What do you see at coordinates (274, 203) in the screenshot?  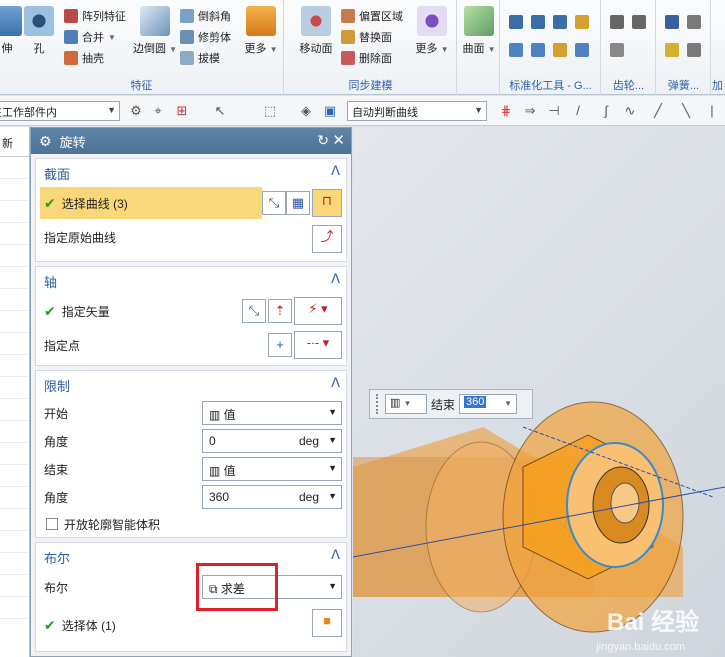 I see `curve-rule-button: ⤡` at bounding box center [274, 203].